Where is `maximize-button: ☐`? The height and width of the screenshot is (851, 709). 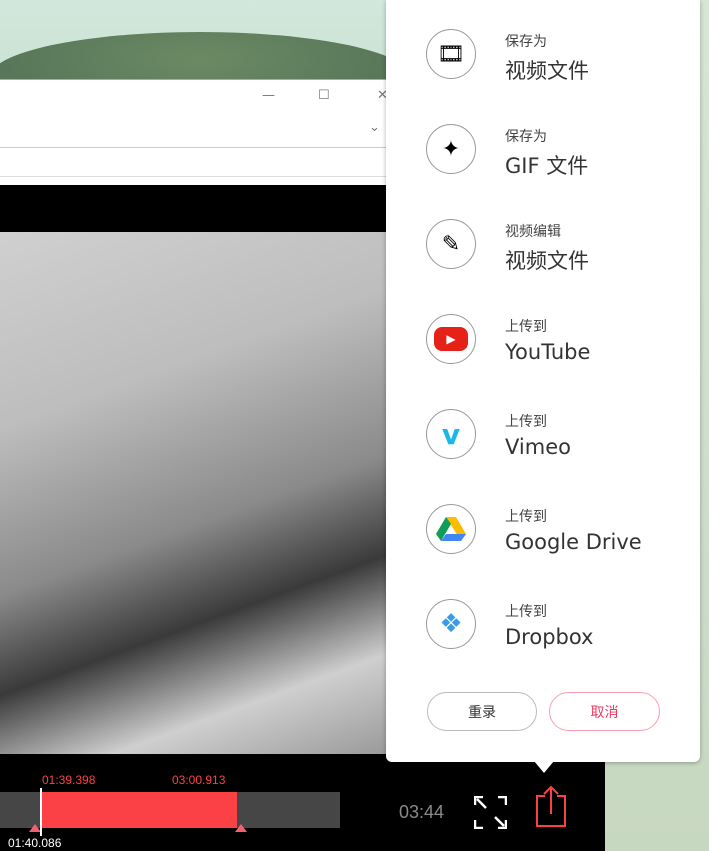
maximize-button: ☐ is located at coordinates (324, 95).